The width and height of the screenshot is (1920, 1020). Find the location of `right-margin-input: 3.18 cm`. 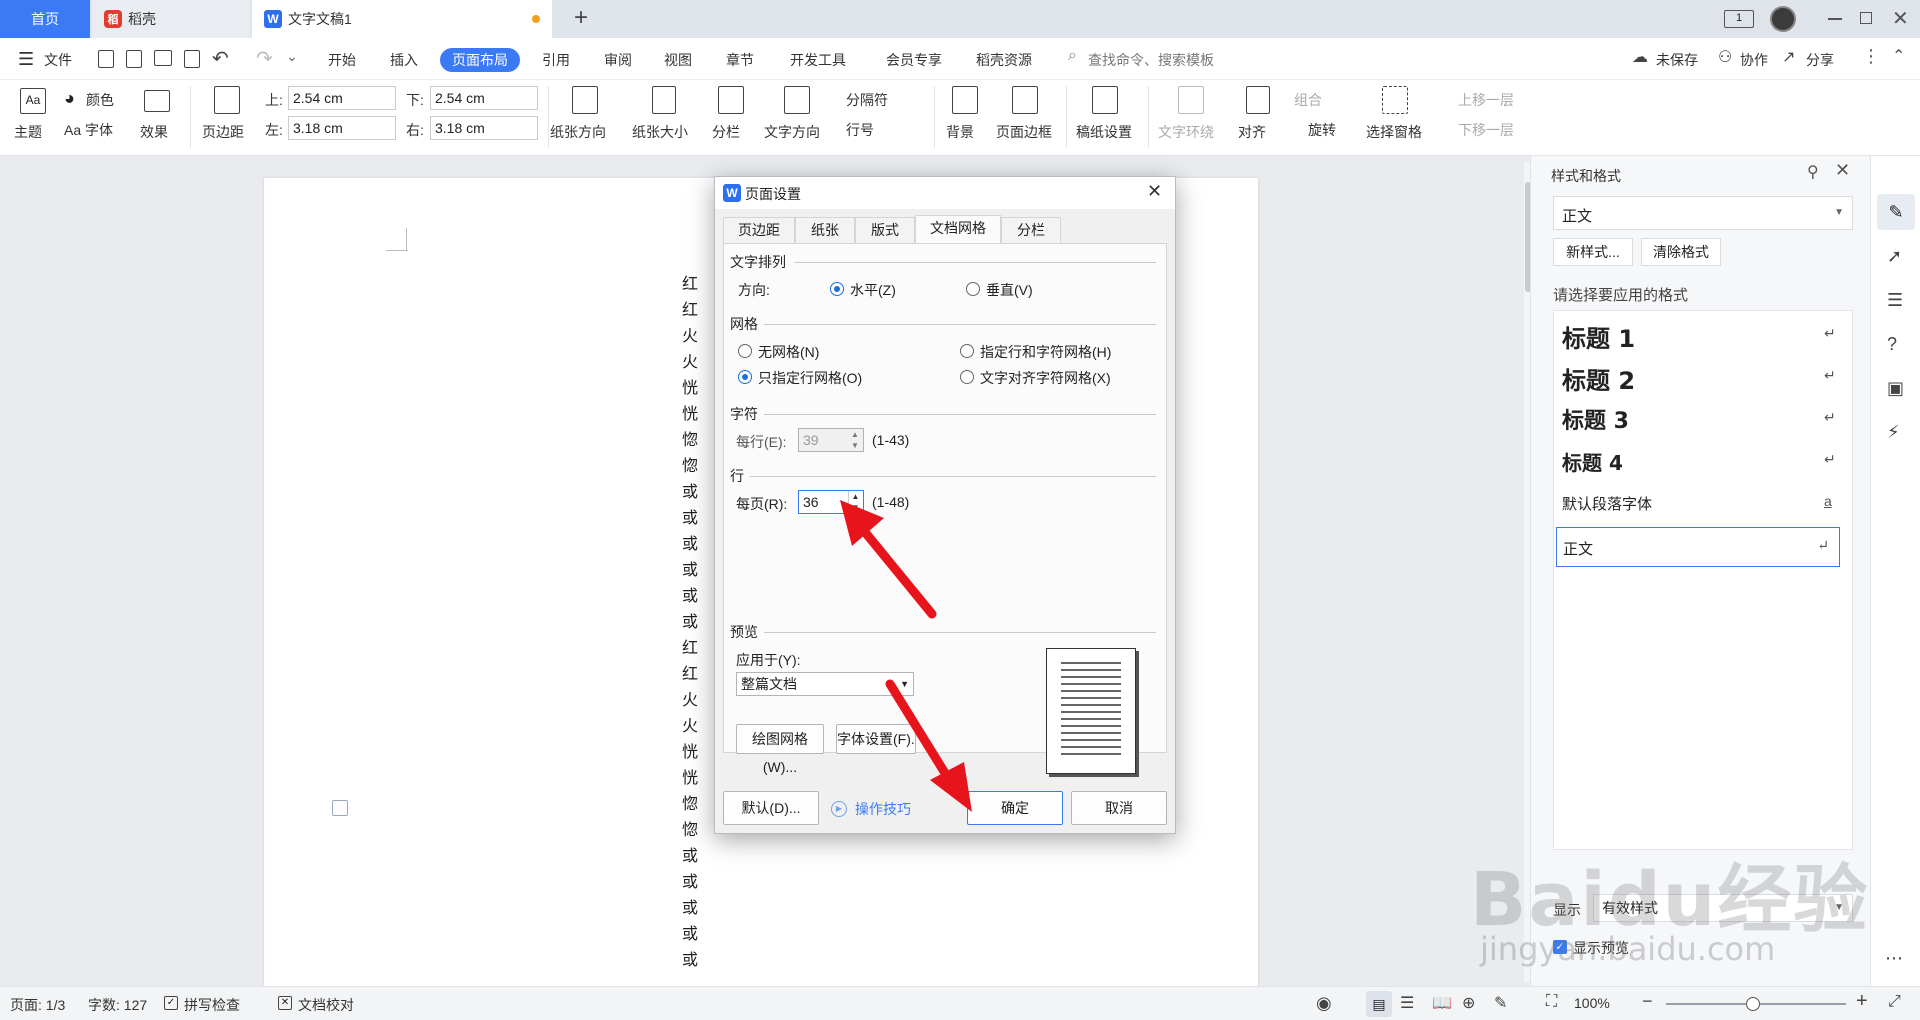

right-margin-input: 3.18 cm is located at coordinates (484, 128).